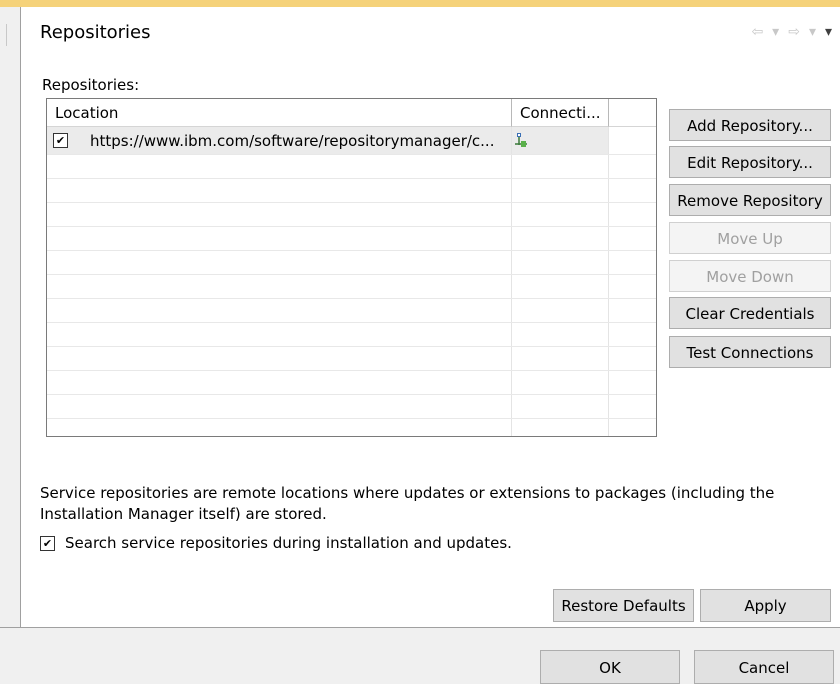  Describe the element at coordinates (775, 32) in the screenshot. I see `back-dropdown-icon: ▾` at that location.